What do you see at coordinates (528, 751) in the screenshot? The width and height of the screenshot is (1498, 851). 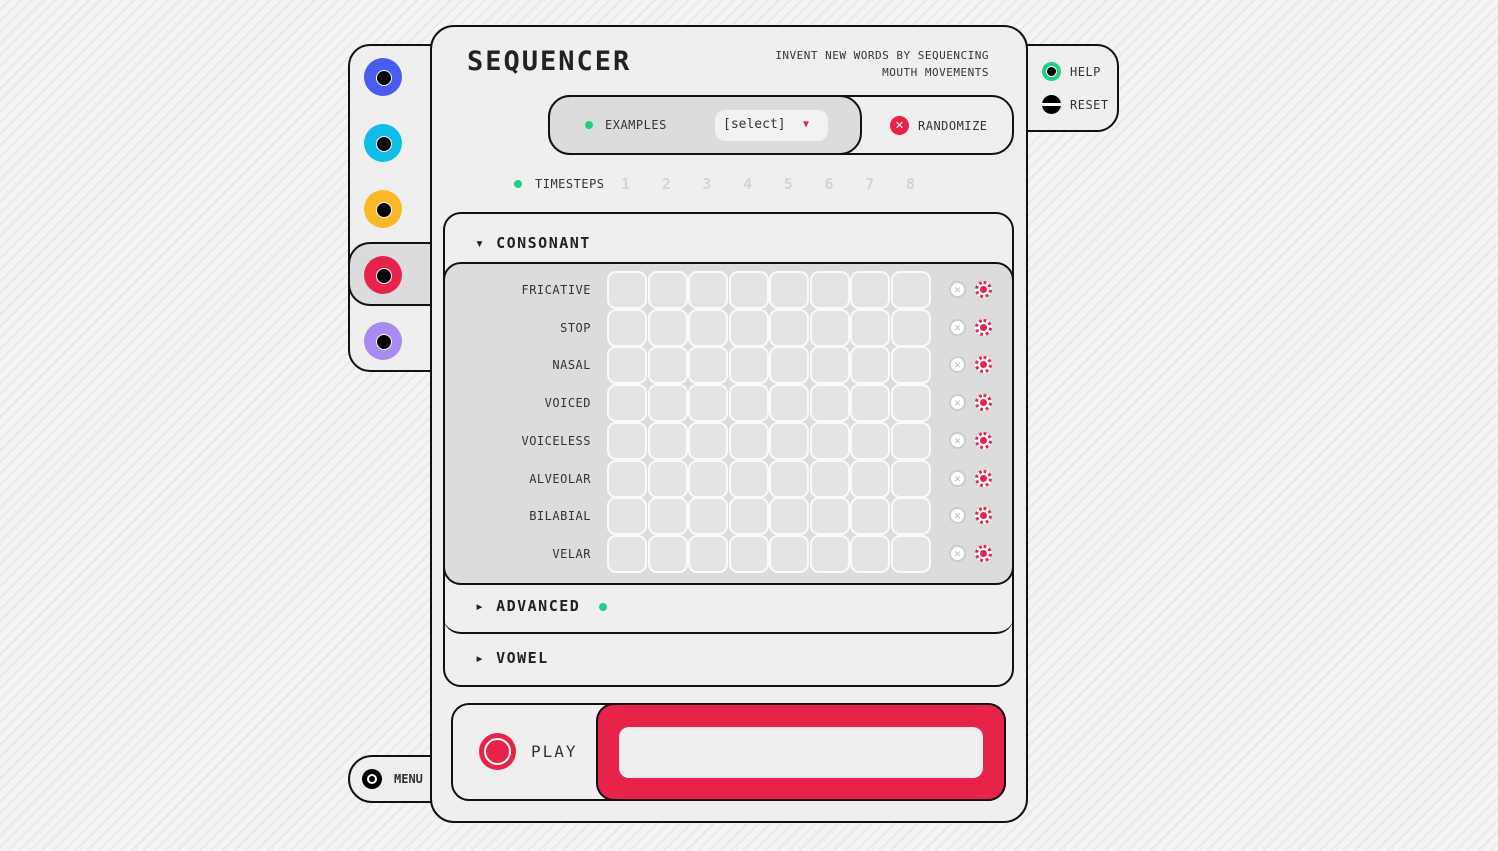 I see `play-button: PLAY` at bounding box center [528, 751].